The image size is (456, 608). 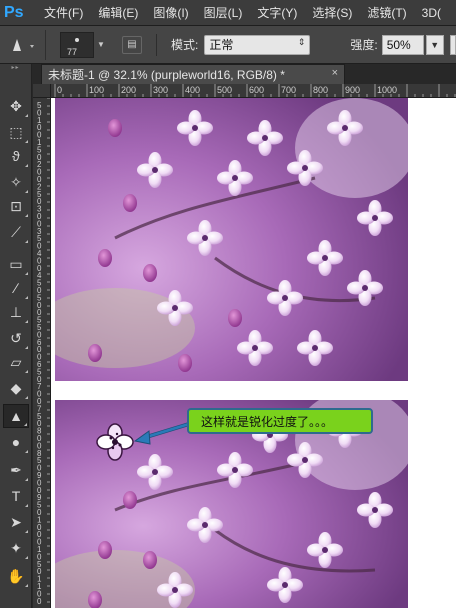 I want to click on updown-arrows-icon: ⇕, so click(x=301, y=41).